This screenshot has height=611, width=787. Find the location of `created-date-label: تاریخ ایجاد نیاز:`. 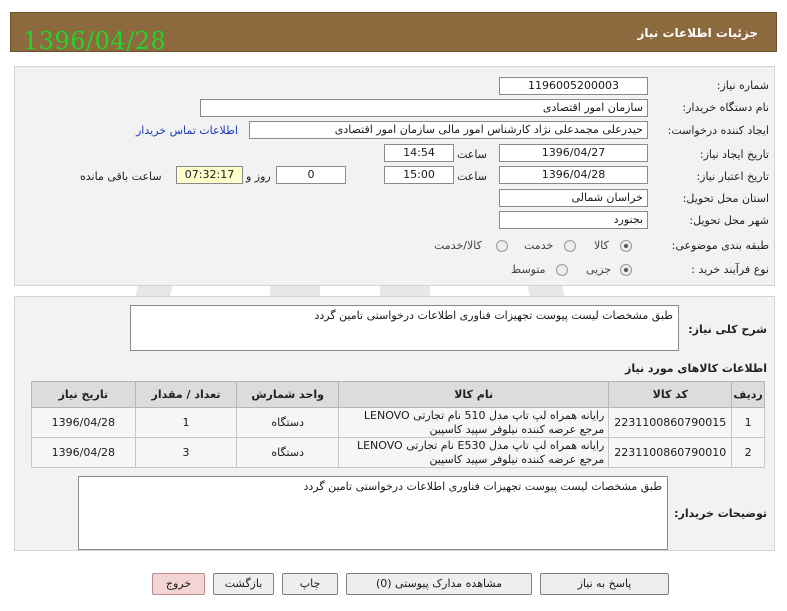

created-date-label: تاریخ ایجاد نیاز: is located at coordinates (734, 154).